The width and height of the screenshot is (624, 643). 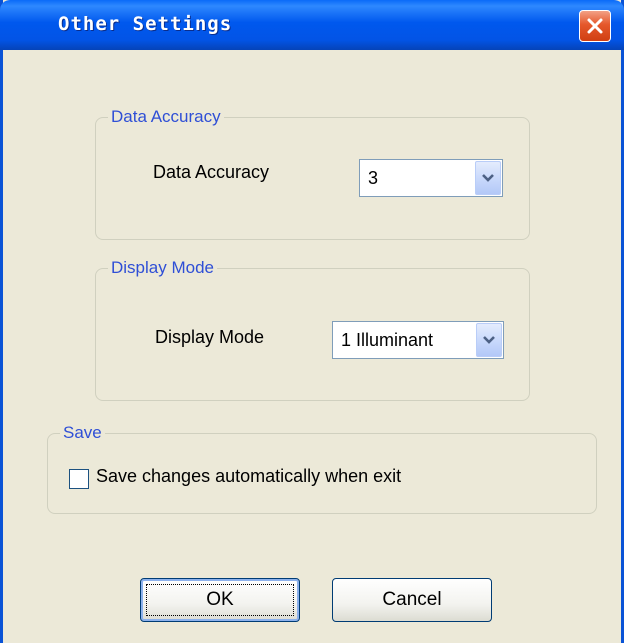 I want to click on cancel-button: Cancel, so click(x=412, y=600).